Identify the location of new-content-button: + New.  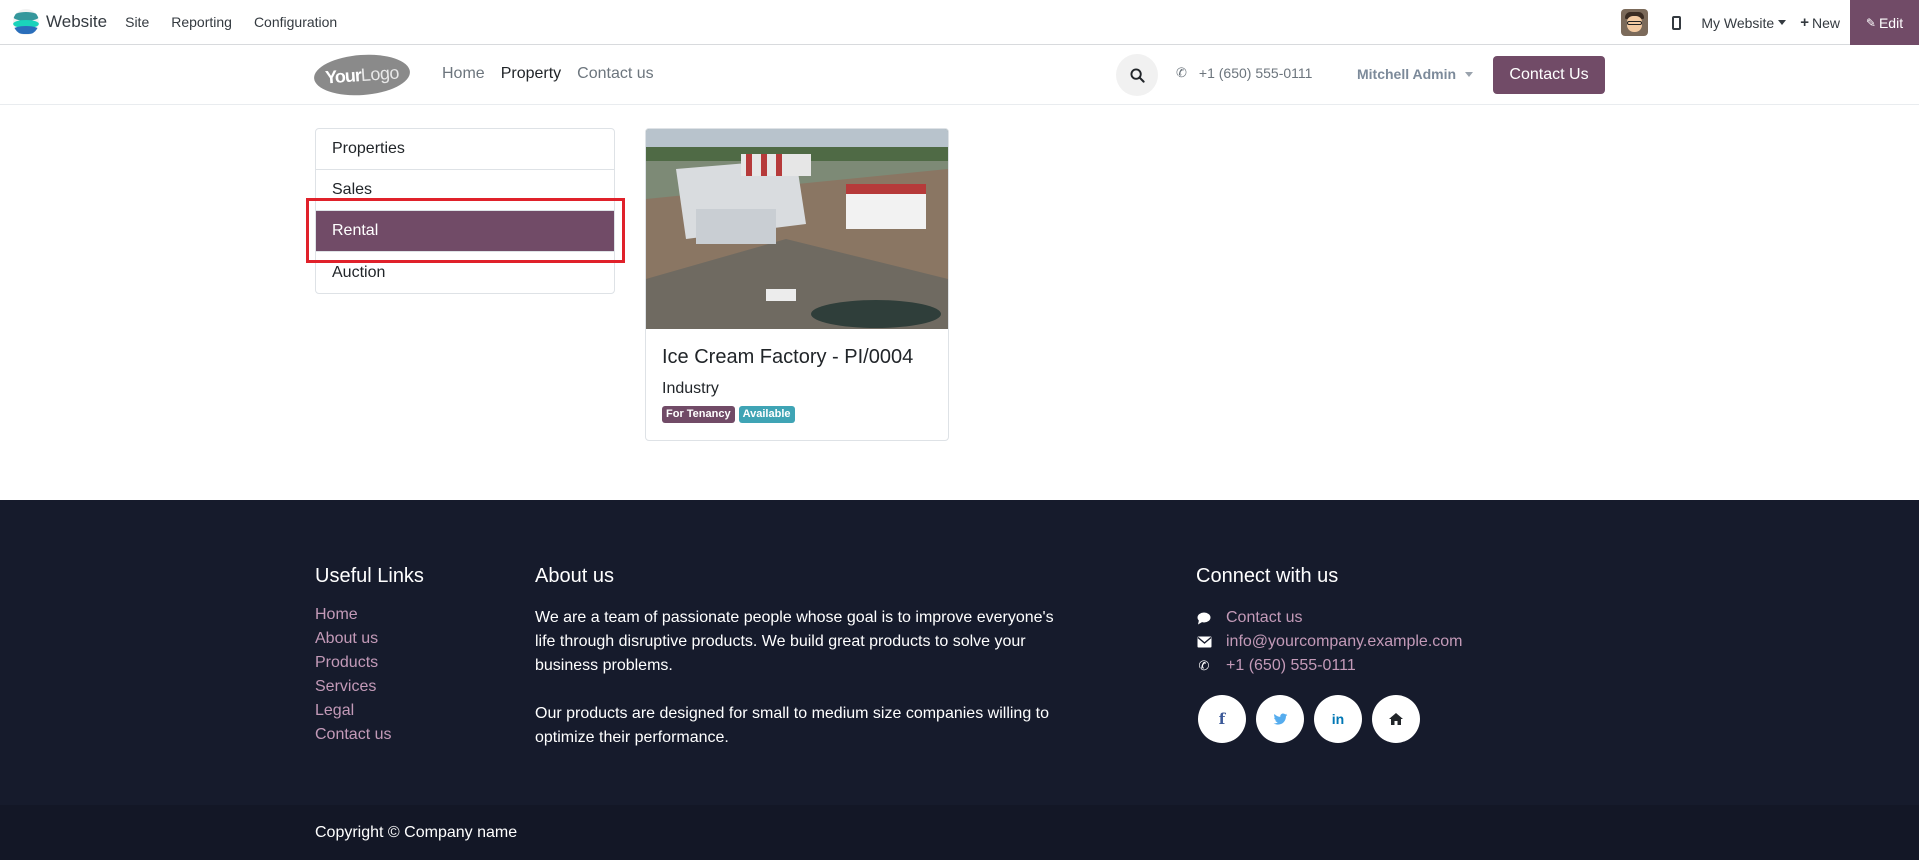
(1820, 22).